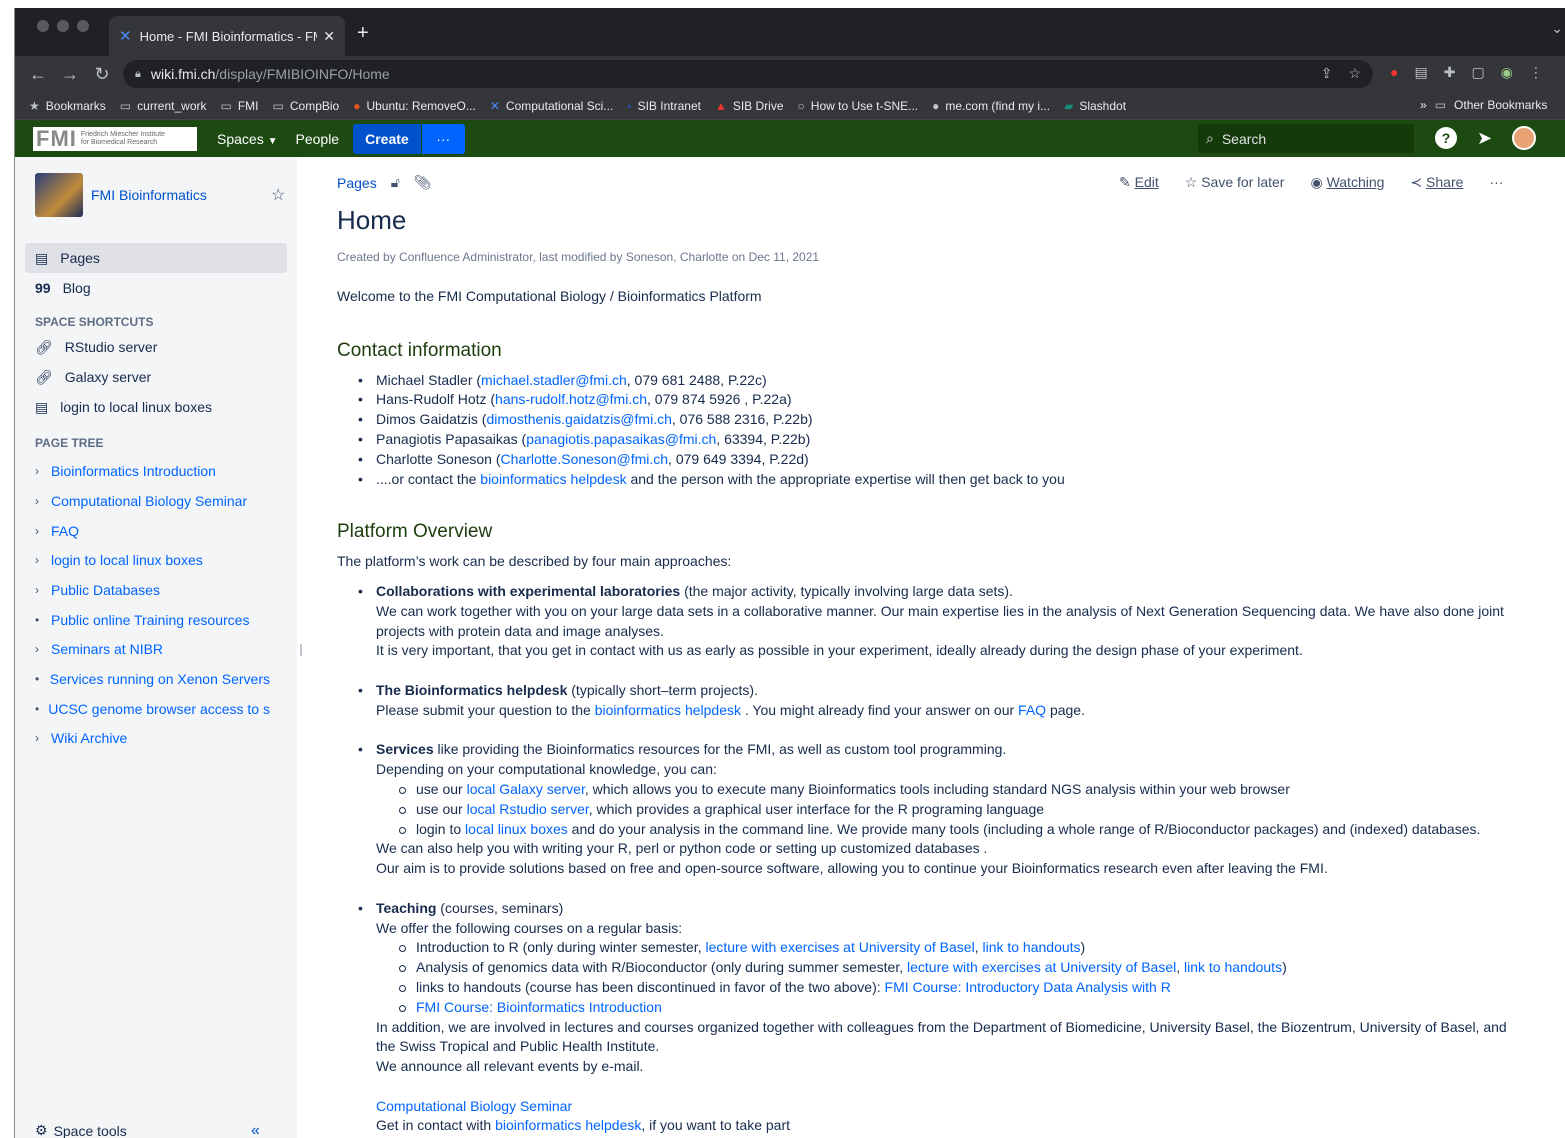 Image resolution: width=1565 pixels, height=1138 pixels. What do you see at coordinates (81, 1130) in the screenshot?
I see `space-tools-button: ⚙ Space tools` at bounding box center [81, 1130].